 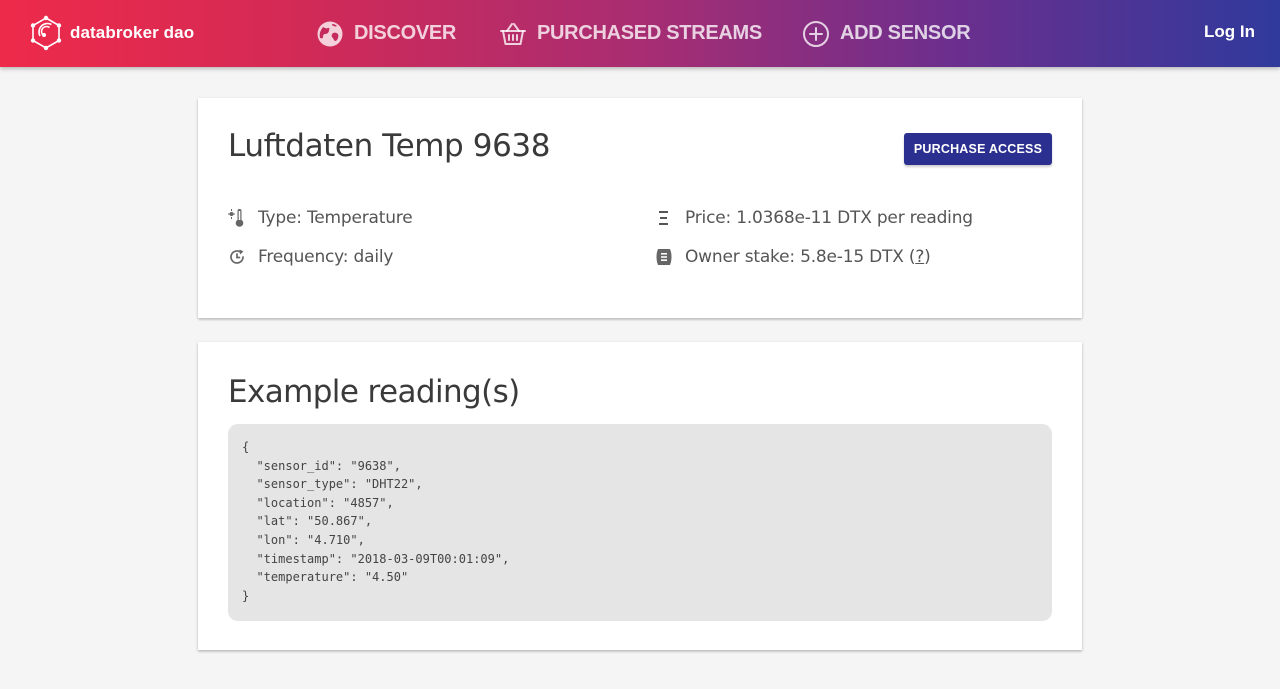 What do you see at coordinates (513, 33) in the screenshot?
I see `basket-icon` at bounding box center [513, 33].